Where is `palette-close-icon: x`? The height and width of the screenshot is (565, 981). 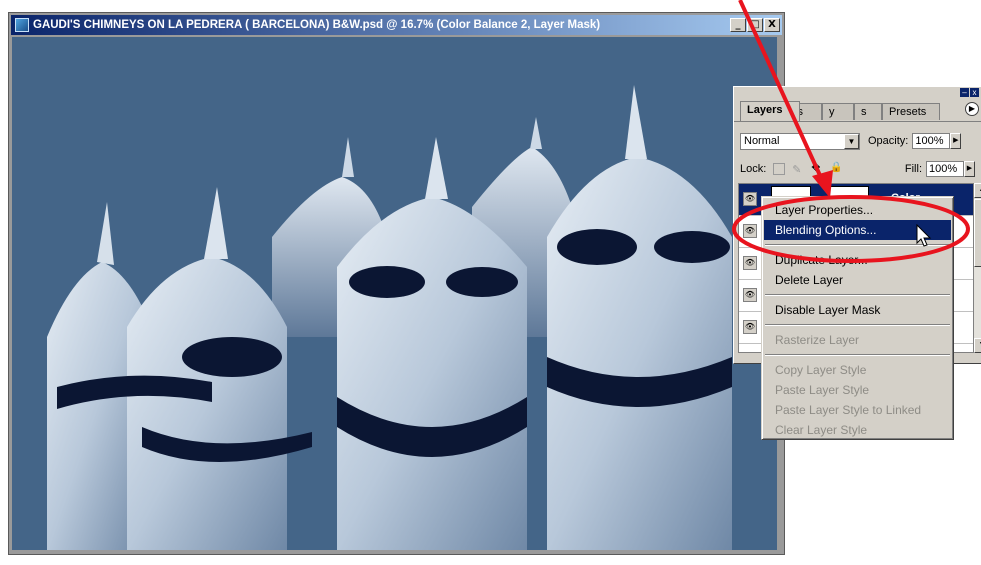
palette-close-icon: x is located at coordinates (974, 92).